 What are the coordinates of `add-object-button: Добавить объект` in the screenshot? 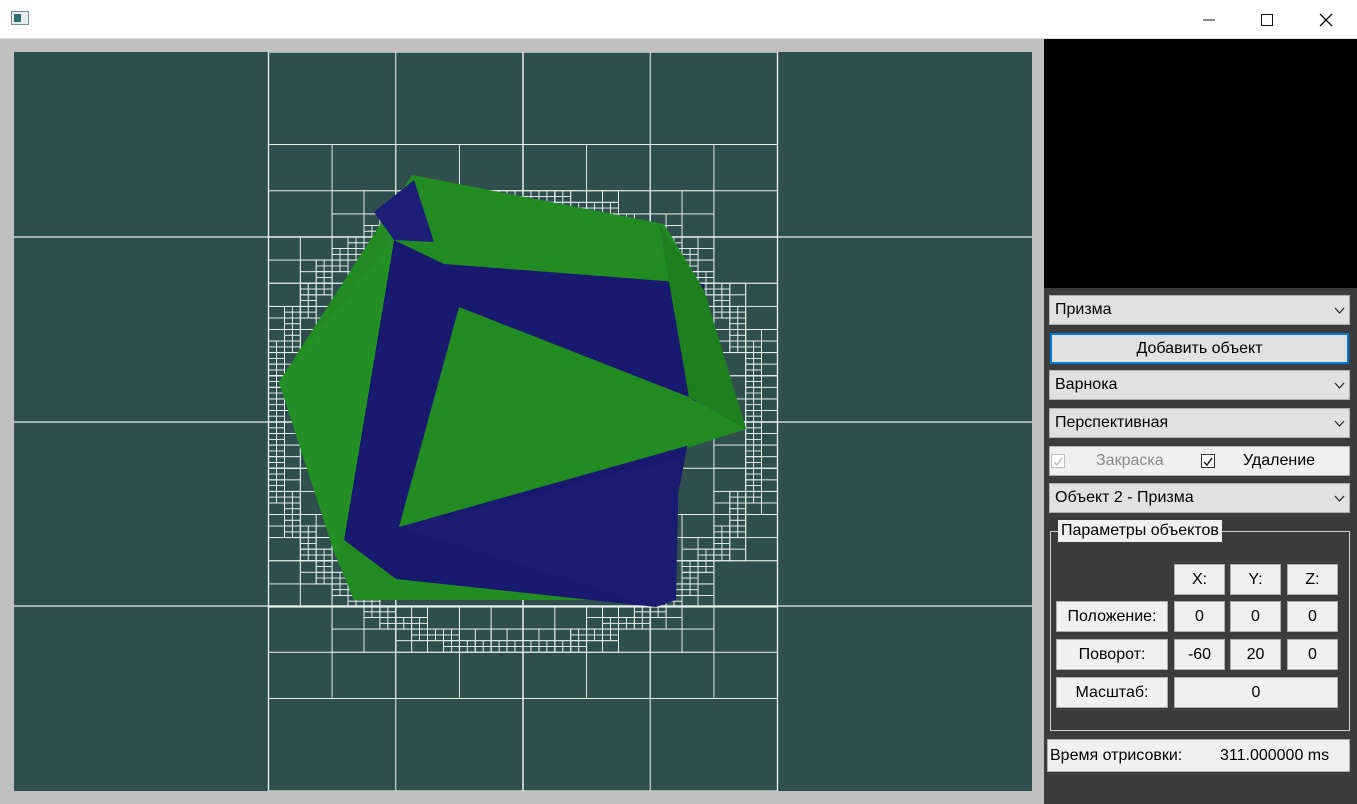 It's located at (1199, 348).